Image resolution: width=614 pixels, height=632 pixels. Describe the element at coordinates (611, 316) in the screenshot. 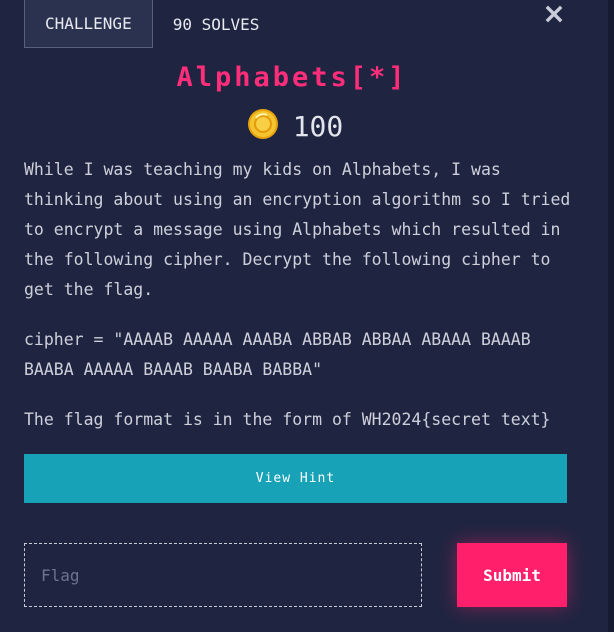

I see `scrollbar-edge` at that location.